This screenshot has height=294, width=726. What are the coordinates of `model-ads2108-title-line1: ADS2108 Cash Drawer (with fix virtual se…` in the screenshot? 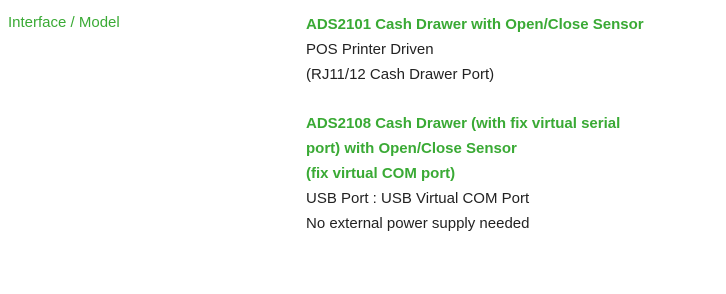 It's located at (463, 123).